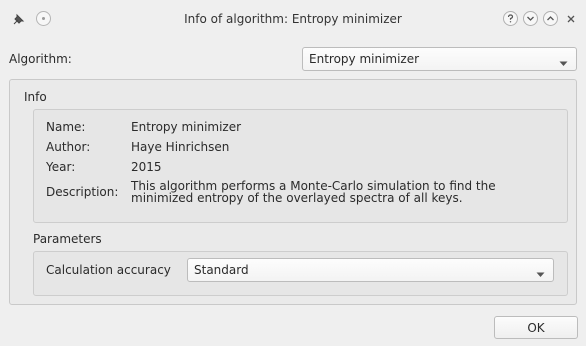 This screenshot has width=586, height=346. What do you see at coordinates (550, 18) in the screenshot?
I see `maximize-icon` at bounding box center [550, 18].